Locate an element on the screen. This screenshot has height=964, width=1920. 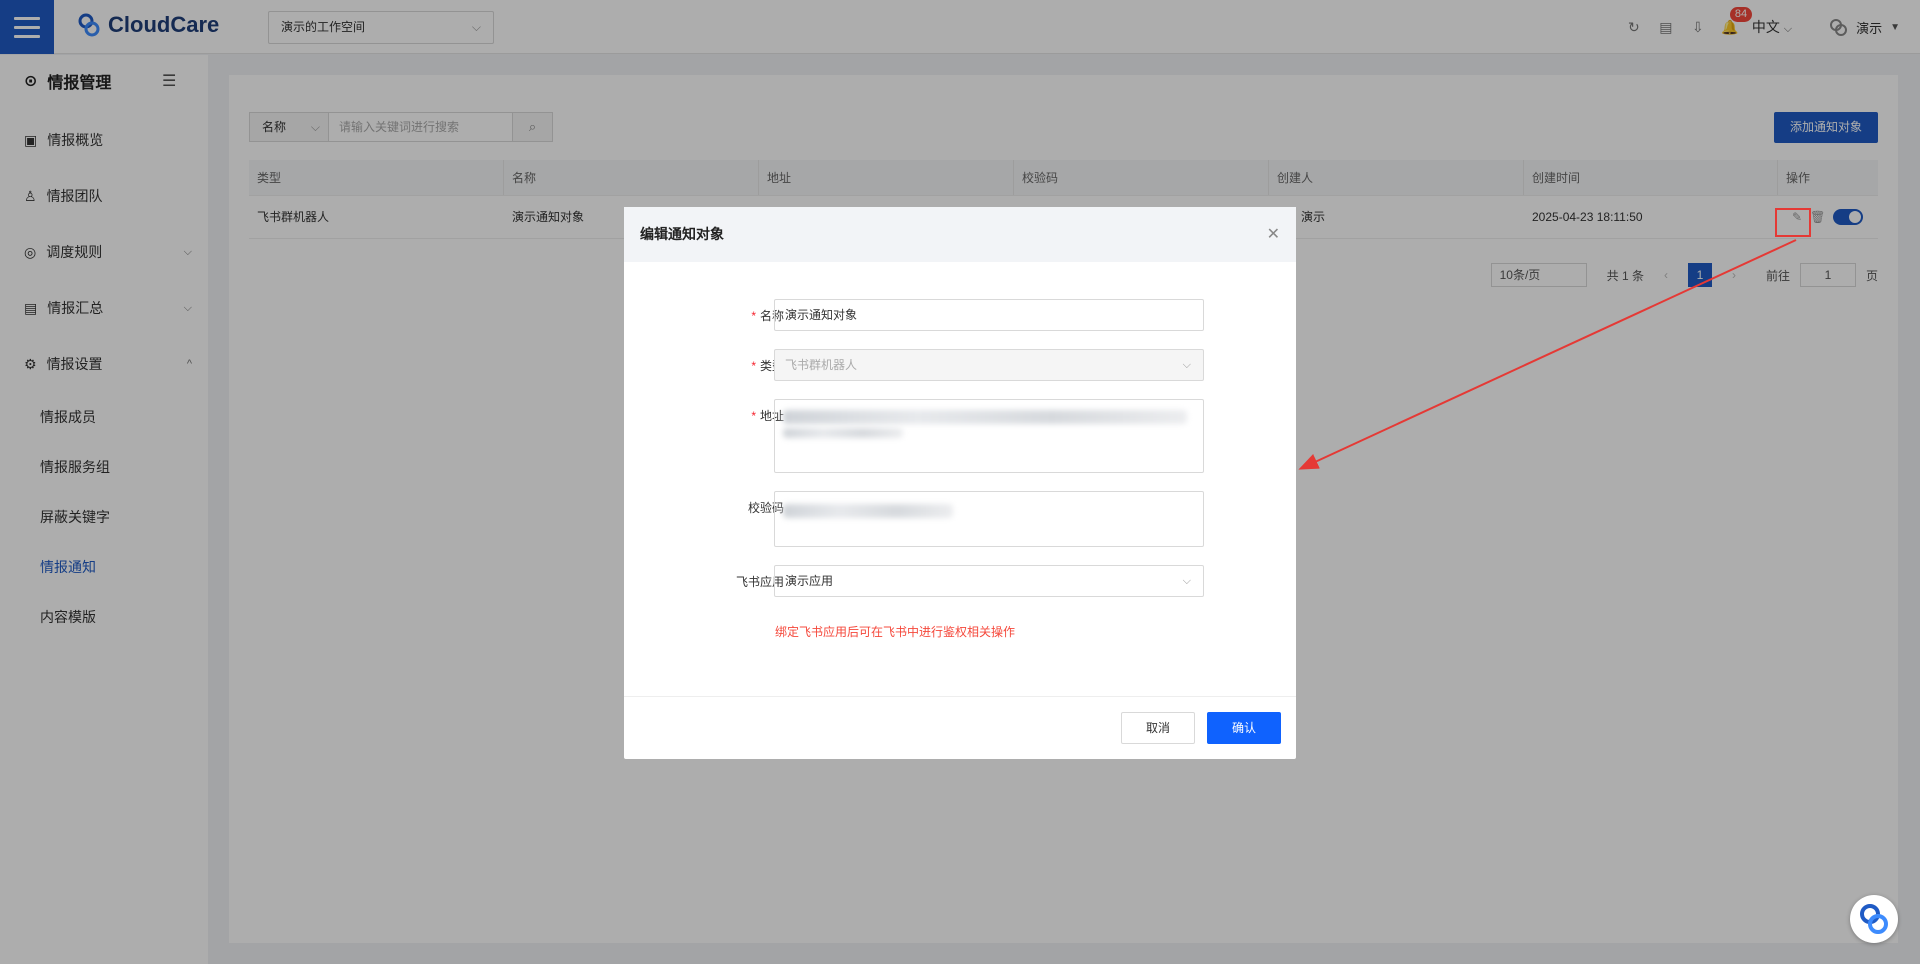
assistant-launcher-icon is located at coordinates (1874, 919).